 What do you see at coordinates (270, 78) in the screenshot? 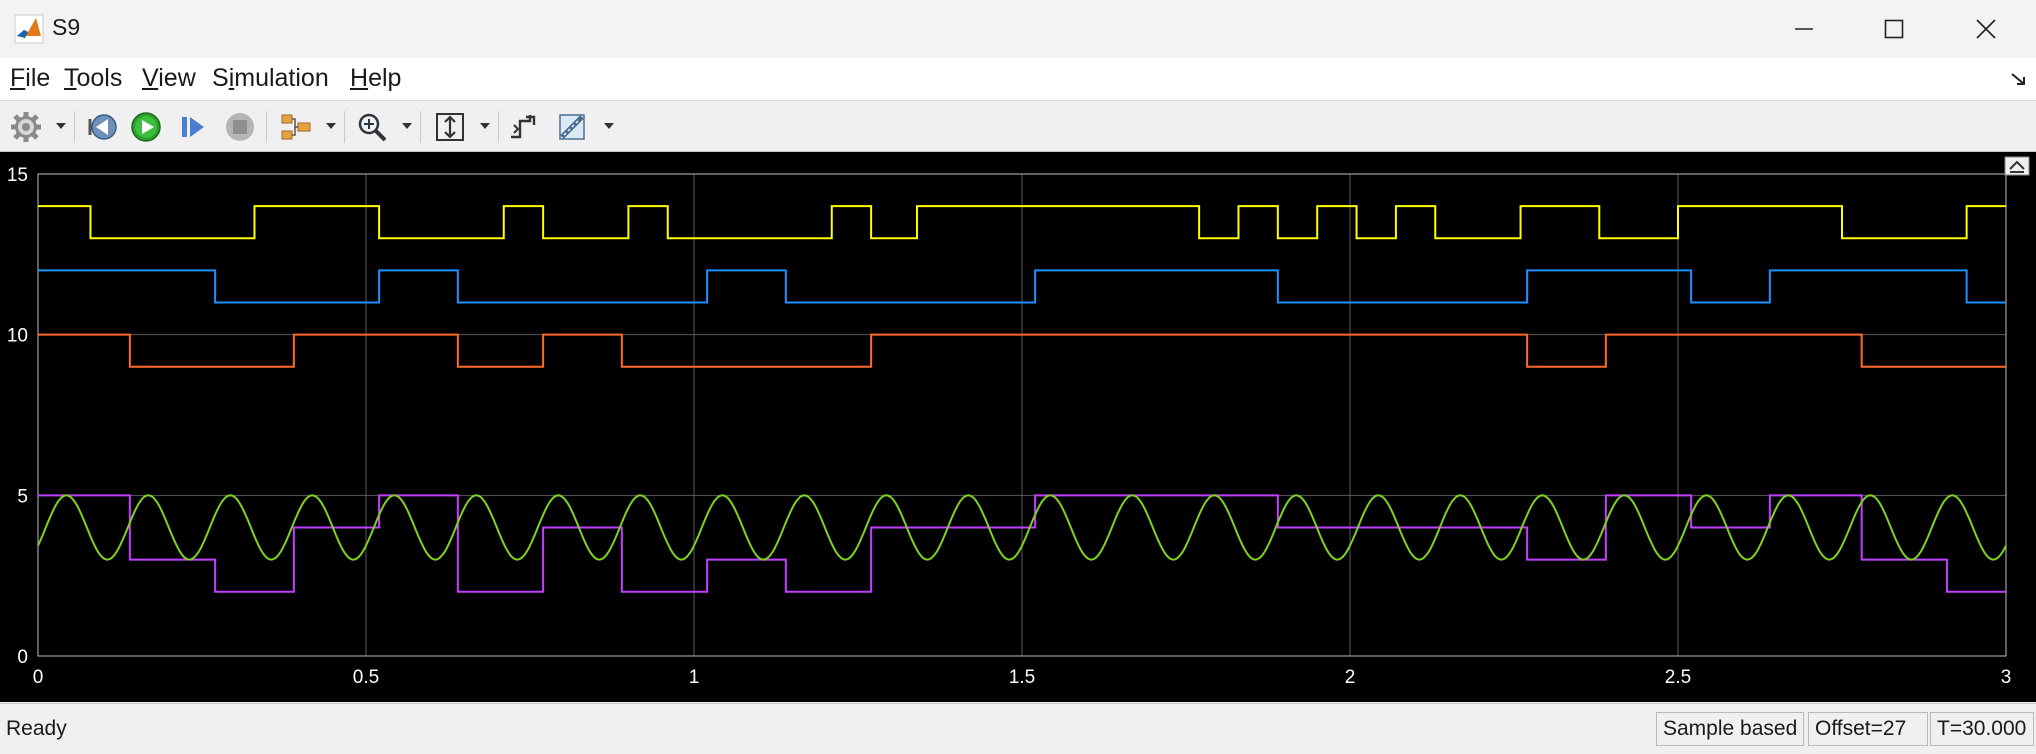
I see `menu-simulation: Simulation` at bounding box center [270, 78].